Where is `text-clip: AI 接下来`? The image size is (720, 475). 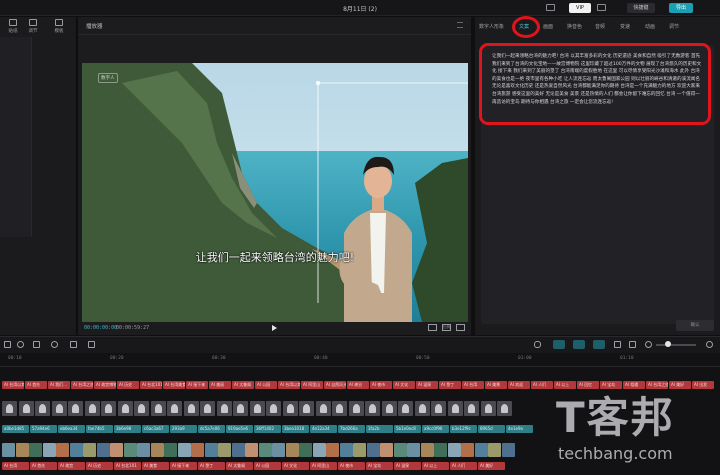
text-clip: AI 接下来 is located at coordinates (197, 385).